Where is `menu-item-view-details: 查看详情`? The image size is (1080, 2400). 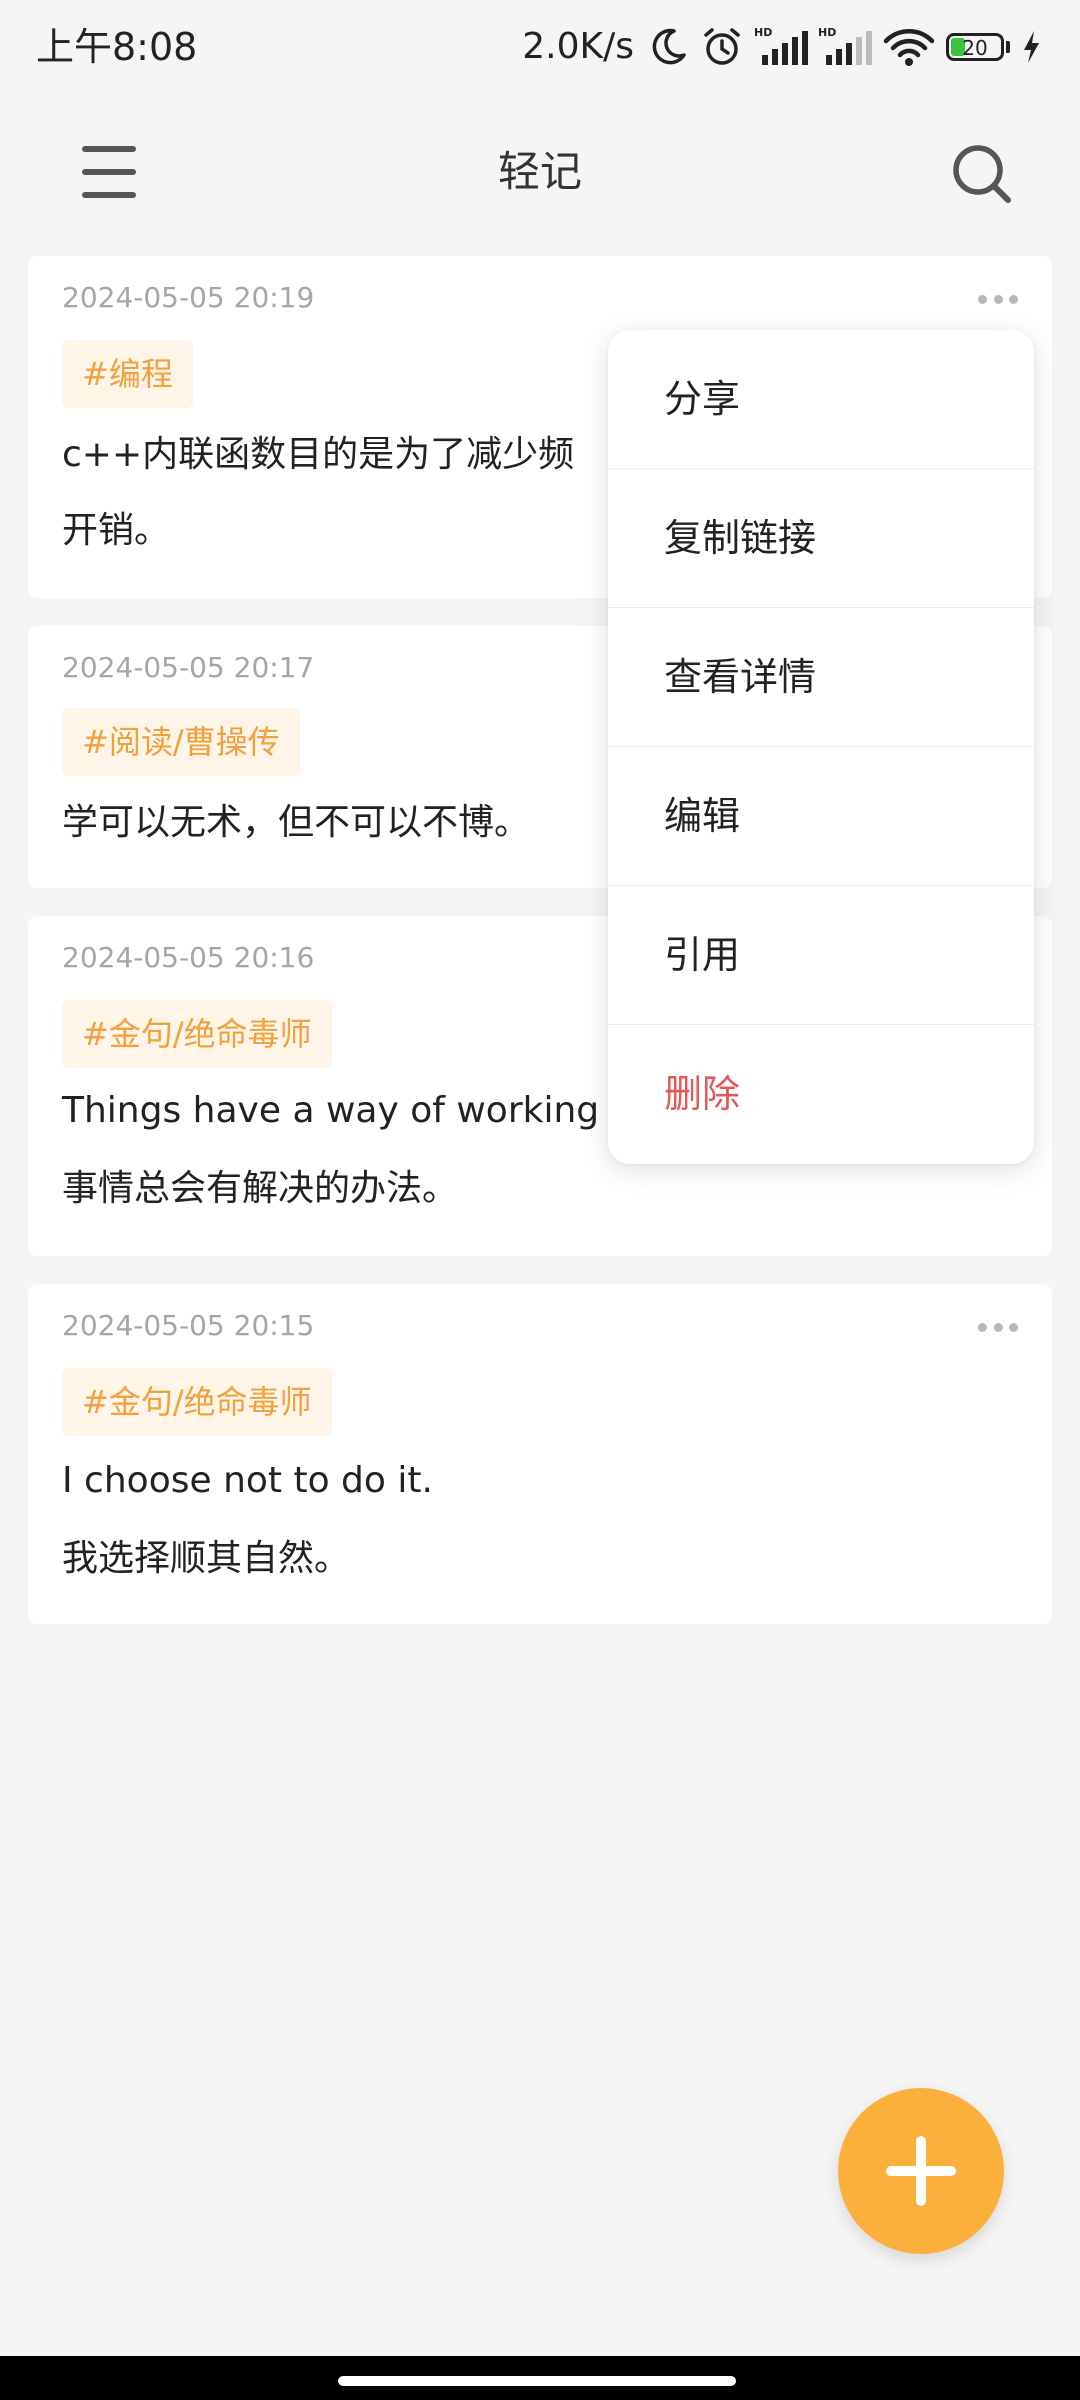
menu-item-view-details: 查看详情 is located at coordinates (821, 677).